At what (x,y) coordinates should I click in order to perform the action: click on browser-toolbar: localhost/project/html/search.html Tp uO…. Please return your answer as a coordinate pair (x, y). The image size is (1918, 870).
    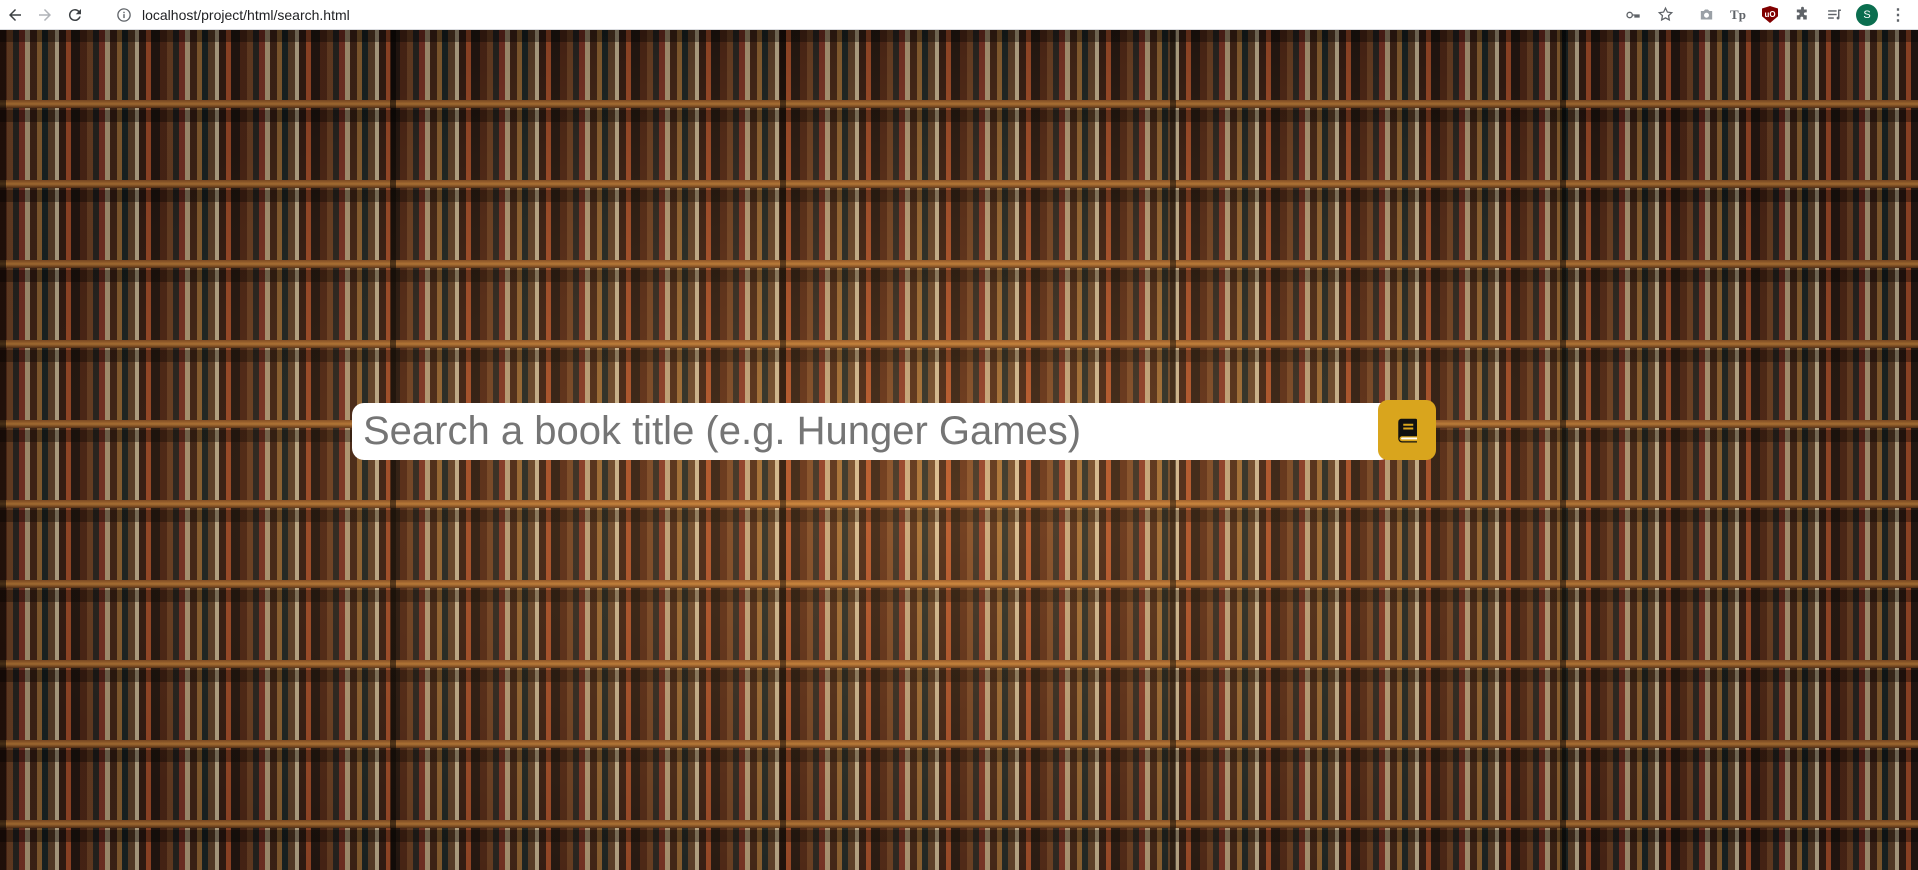
    Looking at the image, I should click on (959, 15).